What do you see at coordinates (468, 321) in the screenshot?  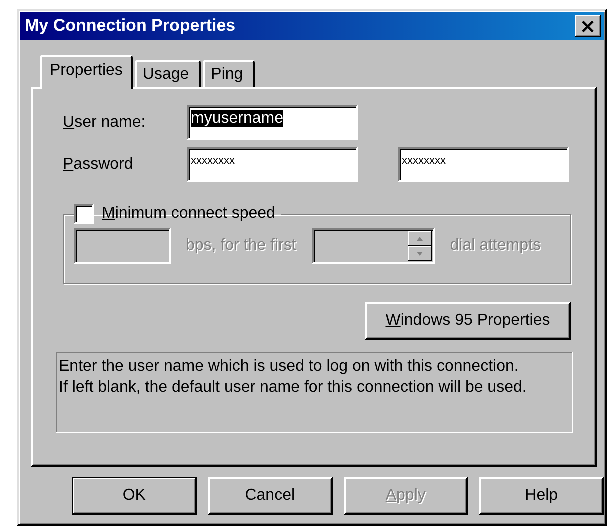 I see `windows-properties-button: Windows 95 Properties` at bounding box center [468, 321].